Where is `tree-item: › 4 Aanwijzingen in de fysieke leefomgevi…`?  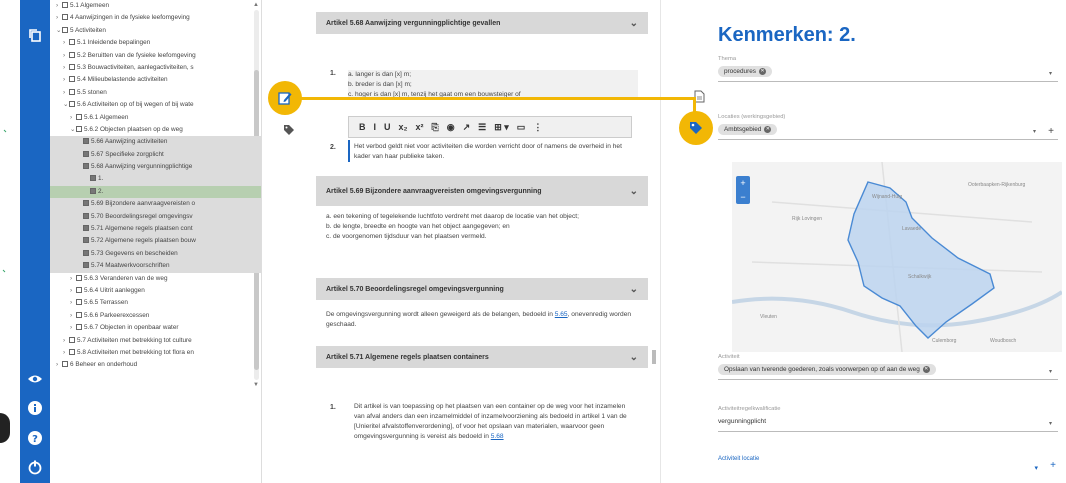 tree-item: › 4 Aanwijzingen in de fysieke leefomgevi… is located at coordinates (155, 18).